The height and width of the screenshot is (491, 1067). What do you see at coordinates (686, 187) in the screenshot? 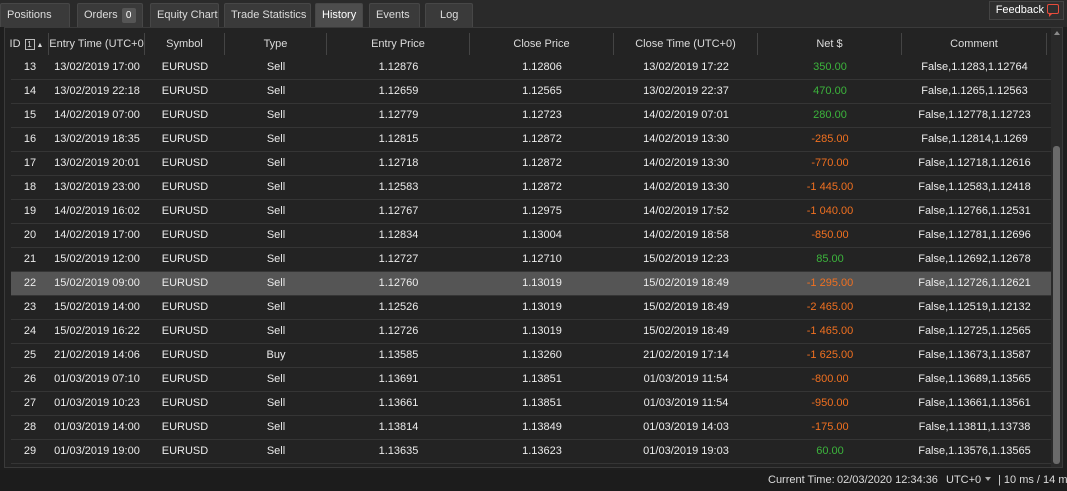
I see `cell-close-time: 14/02/2019 13:30` at bounding box center [686, 187].